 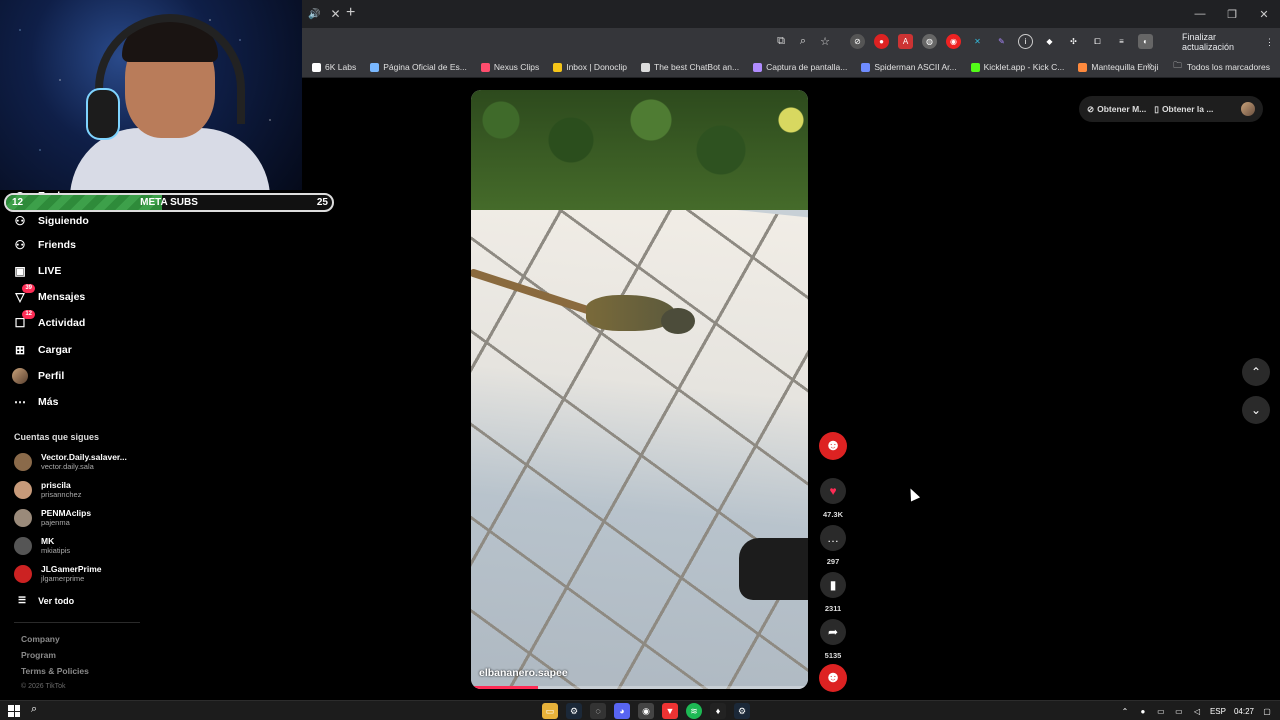 What do you see at coordinates (639, 687) in the screenshot?
I see `video-progress-bar` at bounding box center [639, 687].